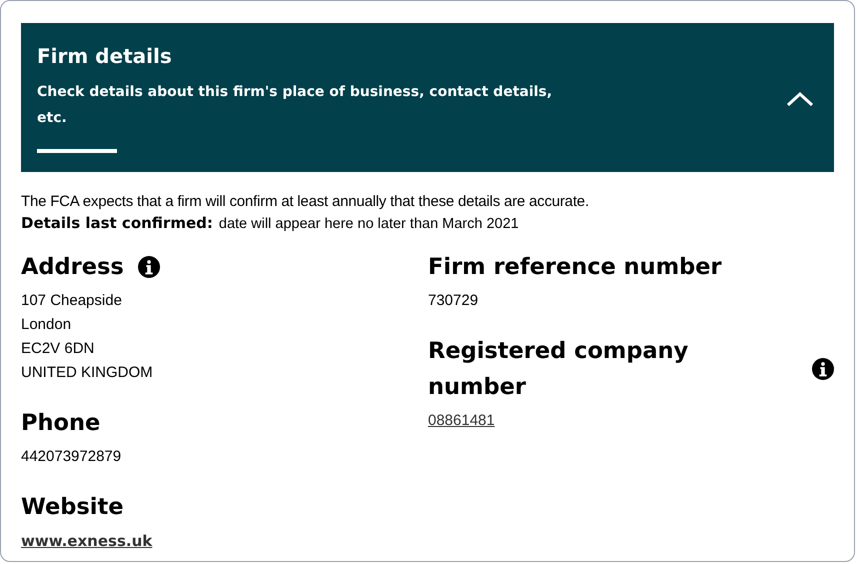 The image size is (857, 564). I want to click on detail-text: 730729, so click(454, 301).